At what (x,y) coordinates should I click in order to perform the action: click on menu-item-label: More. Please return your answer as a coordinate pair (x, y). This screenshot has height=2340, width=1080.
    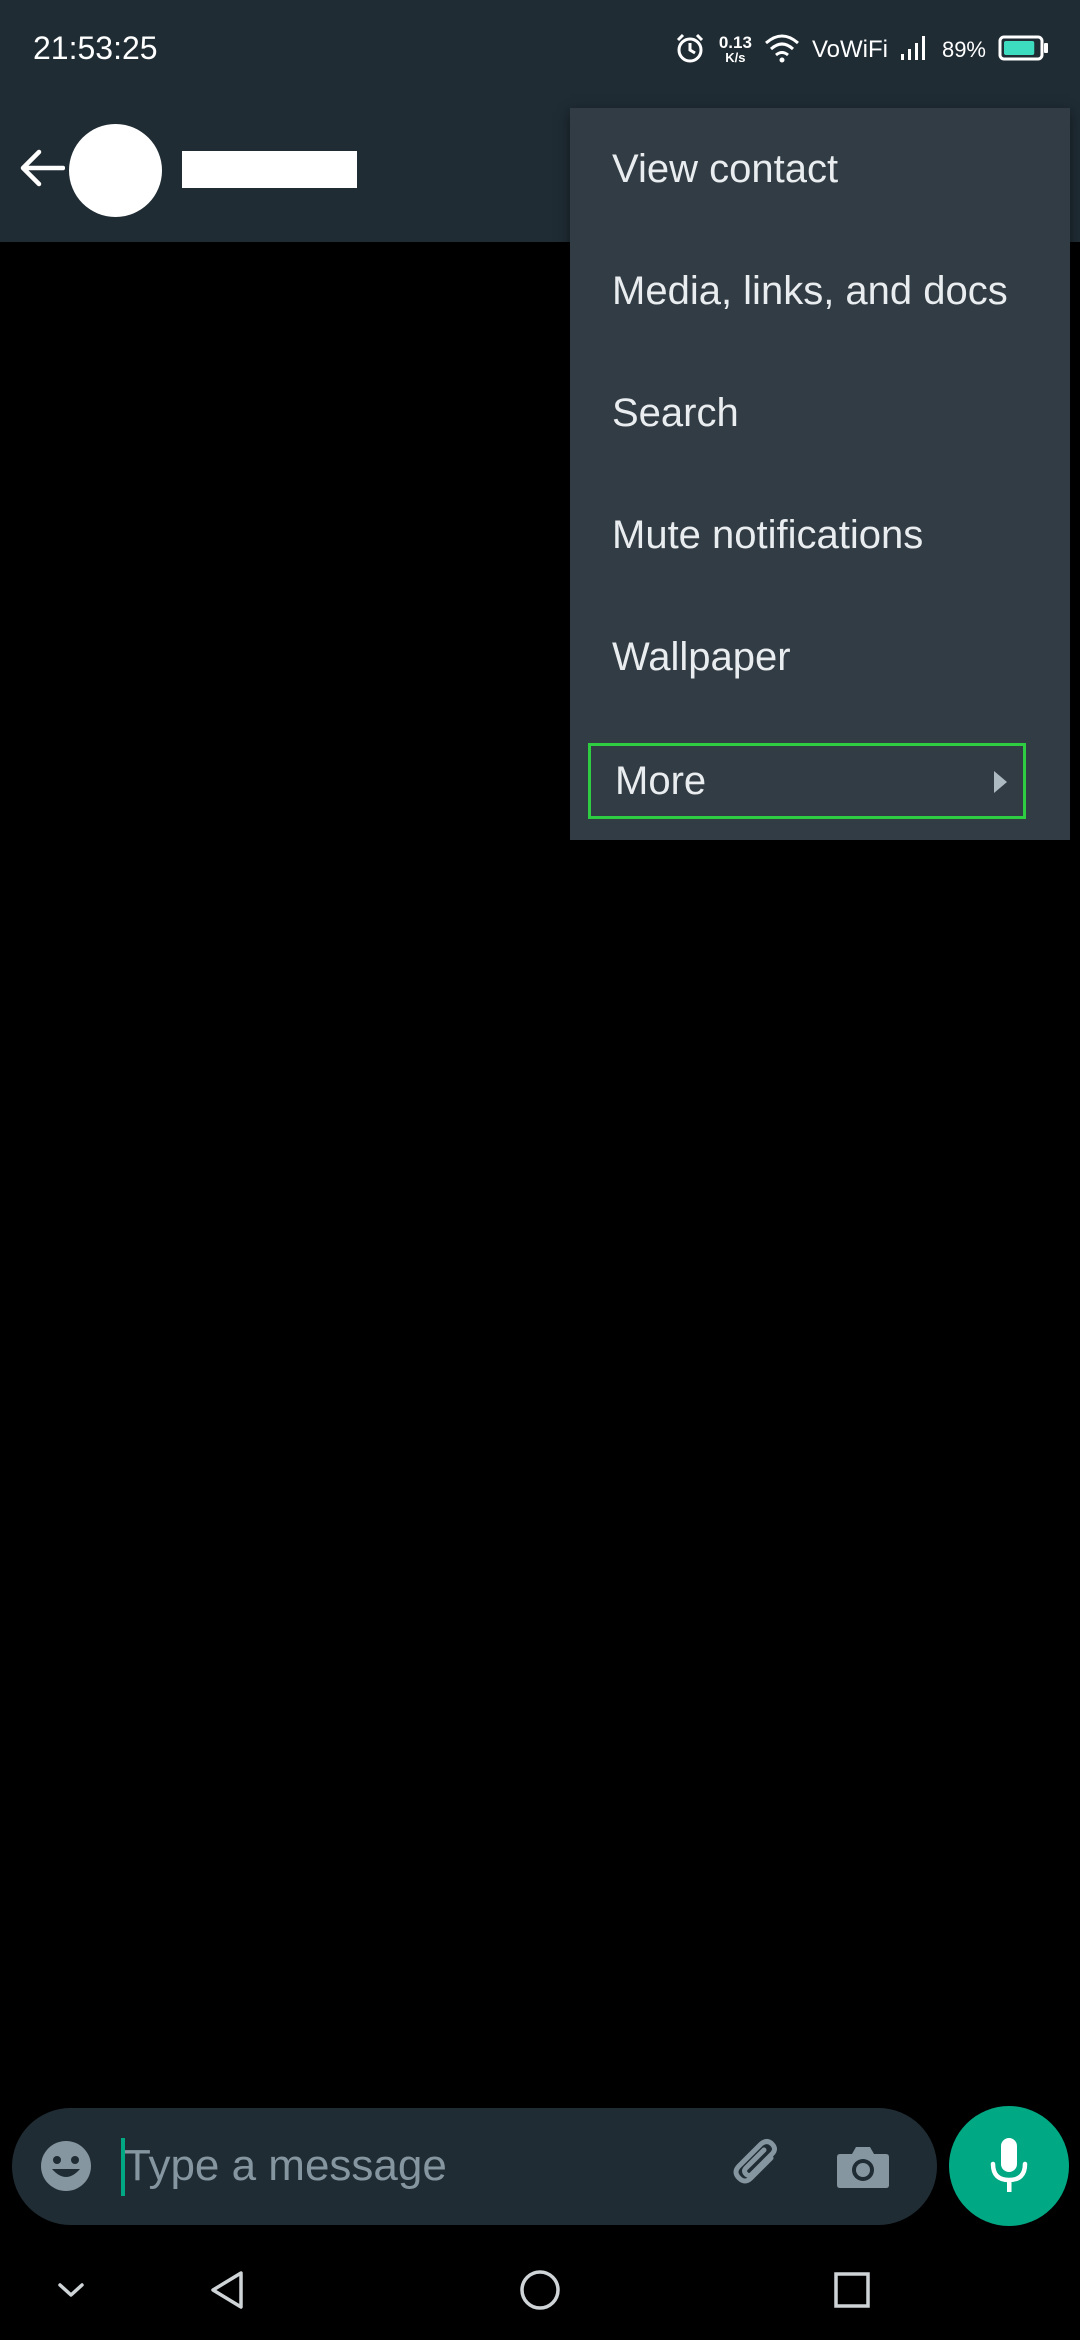
    Looking at the image, I should click on (661, 780).